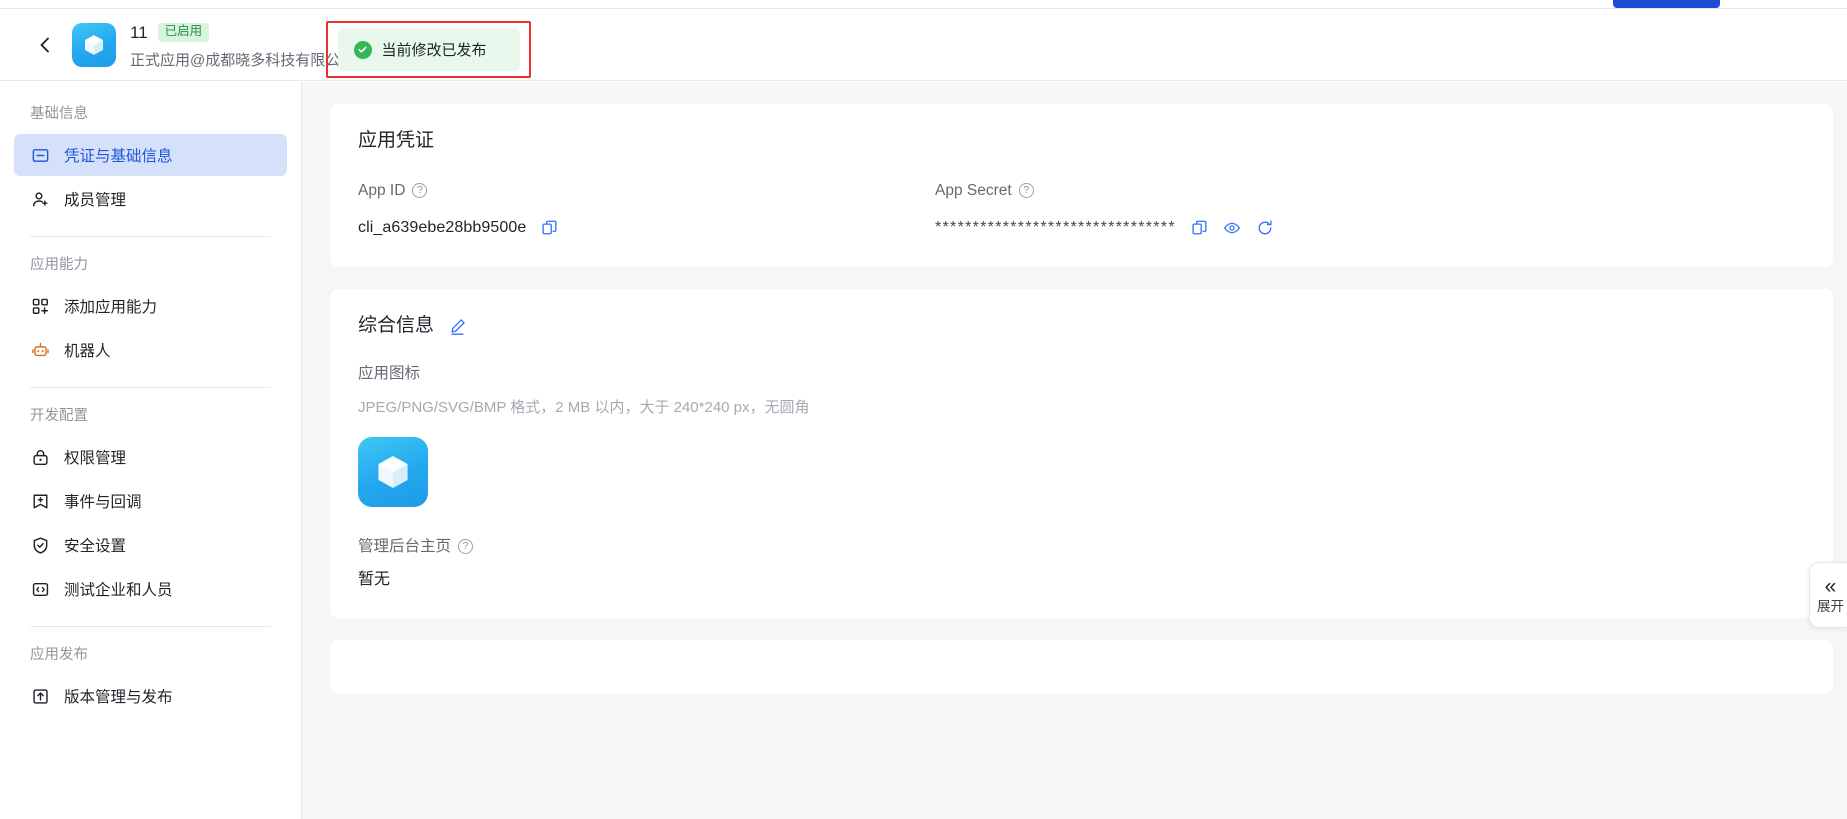 The height and width of the screenshot is (819, 1847). What do you see at coordinates (457, 326) in the screenshot?
I see `pencil-edit-icon` at bounding box center [457, 326].